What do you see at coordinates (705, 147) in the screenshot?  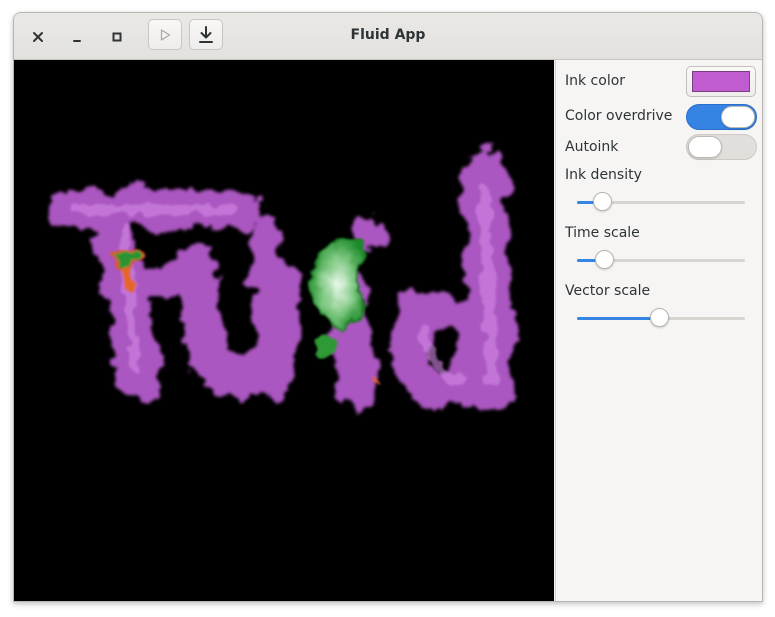 I see `autoink-knob` at bounding box center [705, 147].